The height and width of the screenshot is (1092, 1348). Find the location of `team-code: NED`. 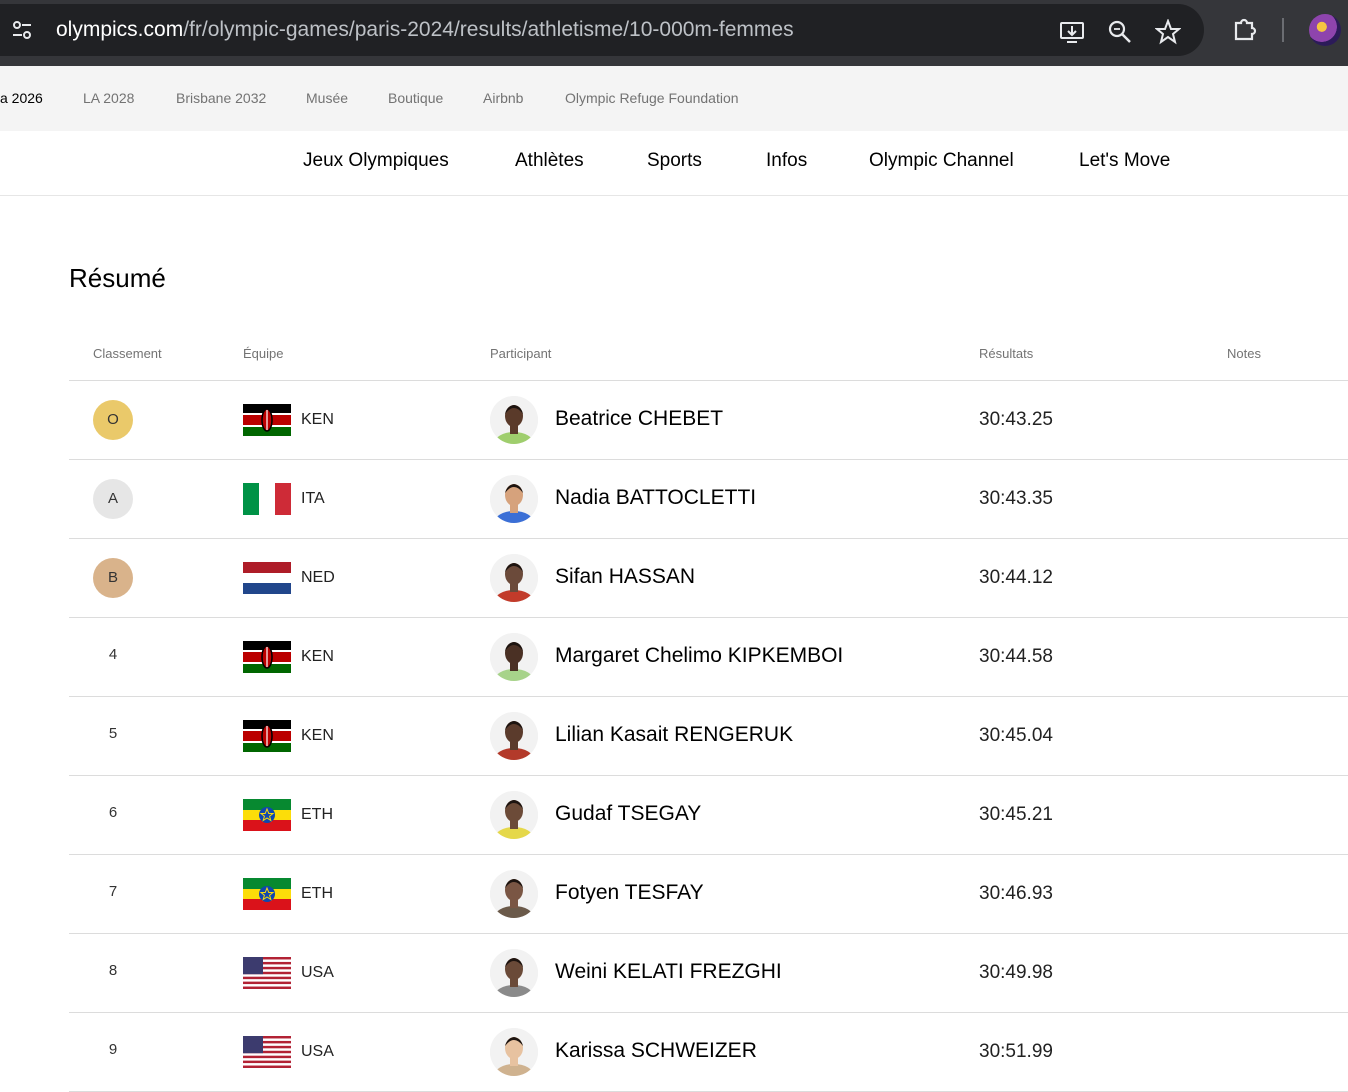

team-code: NED is located at coordinates (318, 577).